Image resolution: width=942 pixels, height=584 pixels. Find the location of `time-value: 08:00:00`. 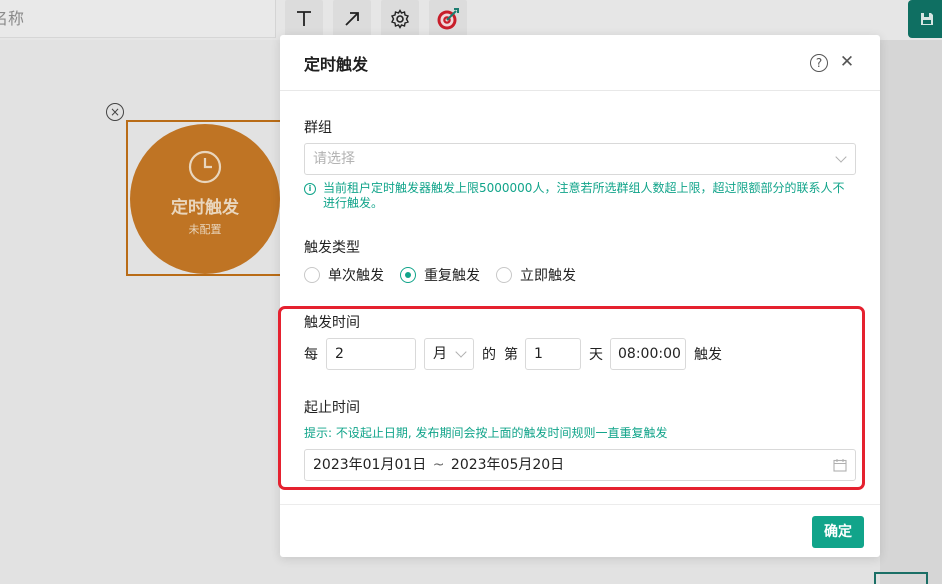

time-value: 08:00:00 is located at coordinates (649, 354).